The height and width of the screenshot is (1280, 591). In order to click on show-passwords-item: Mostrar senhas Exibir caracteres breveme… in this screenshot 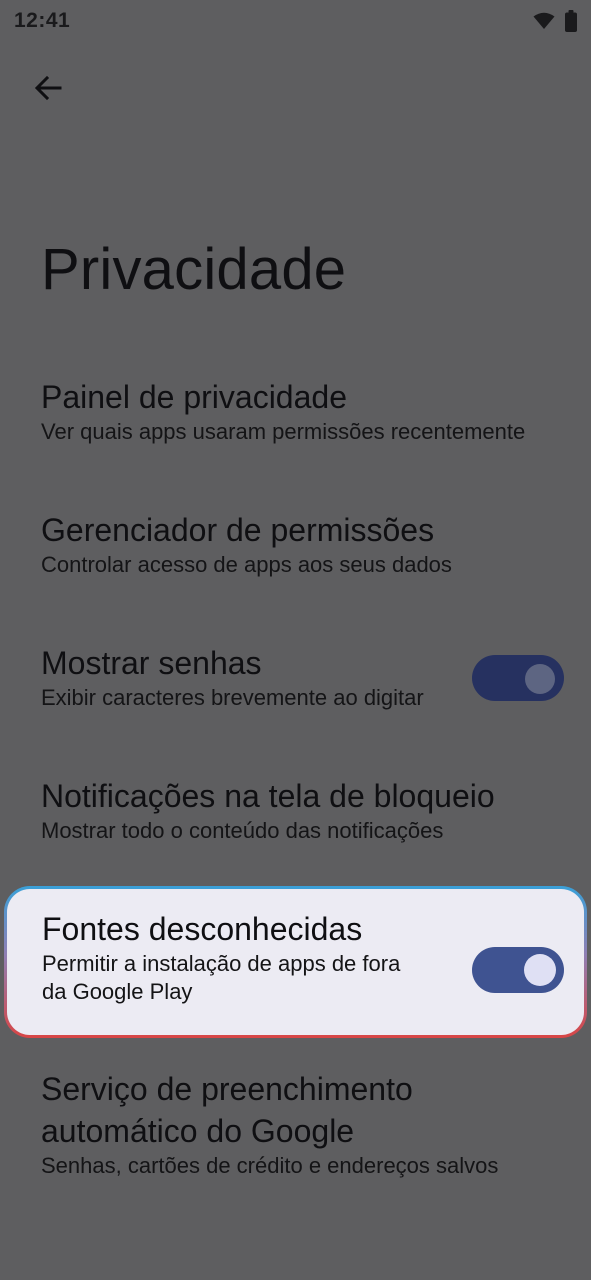, I will do `click(295, 683)`.